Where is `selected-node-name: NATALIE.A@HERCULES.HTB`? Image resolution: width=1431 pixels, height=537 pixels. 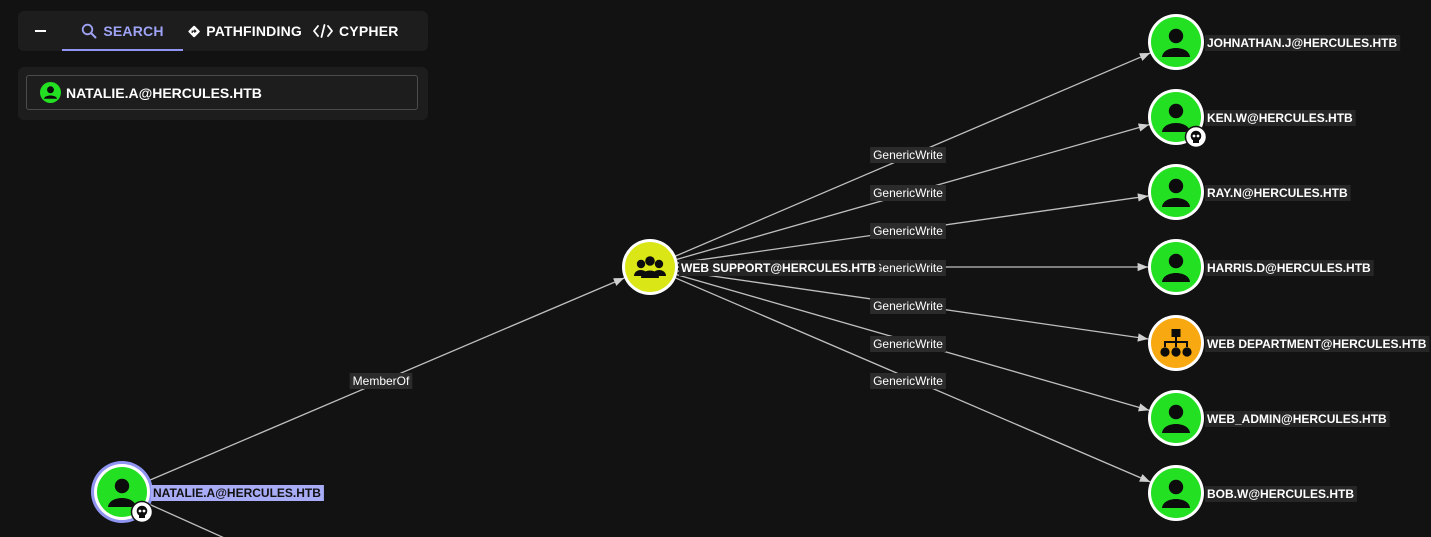 selected-node-name: NATALIE.A@HERCULES.HTB is located at coordinates (164, 92).